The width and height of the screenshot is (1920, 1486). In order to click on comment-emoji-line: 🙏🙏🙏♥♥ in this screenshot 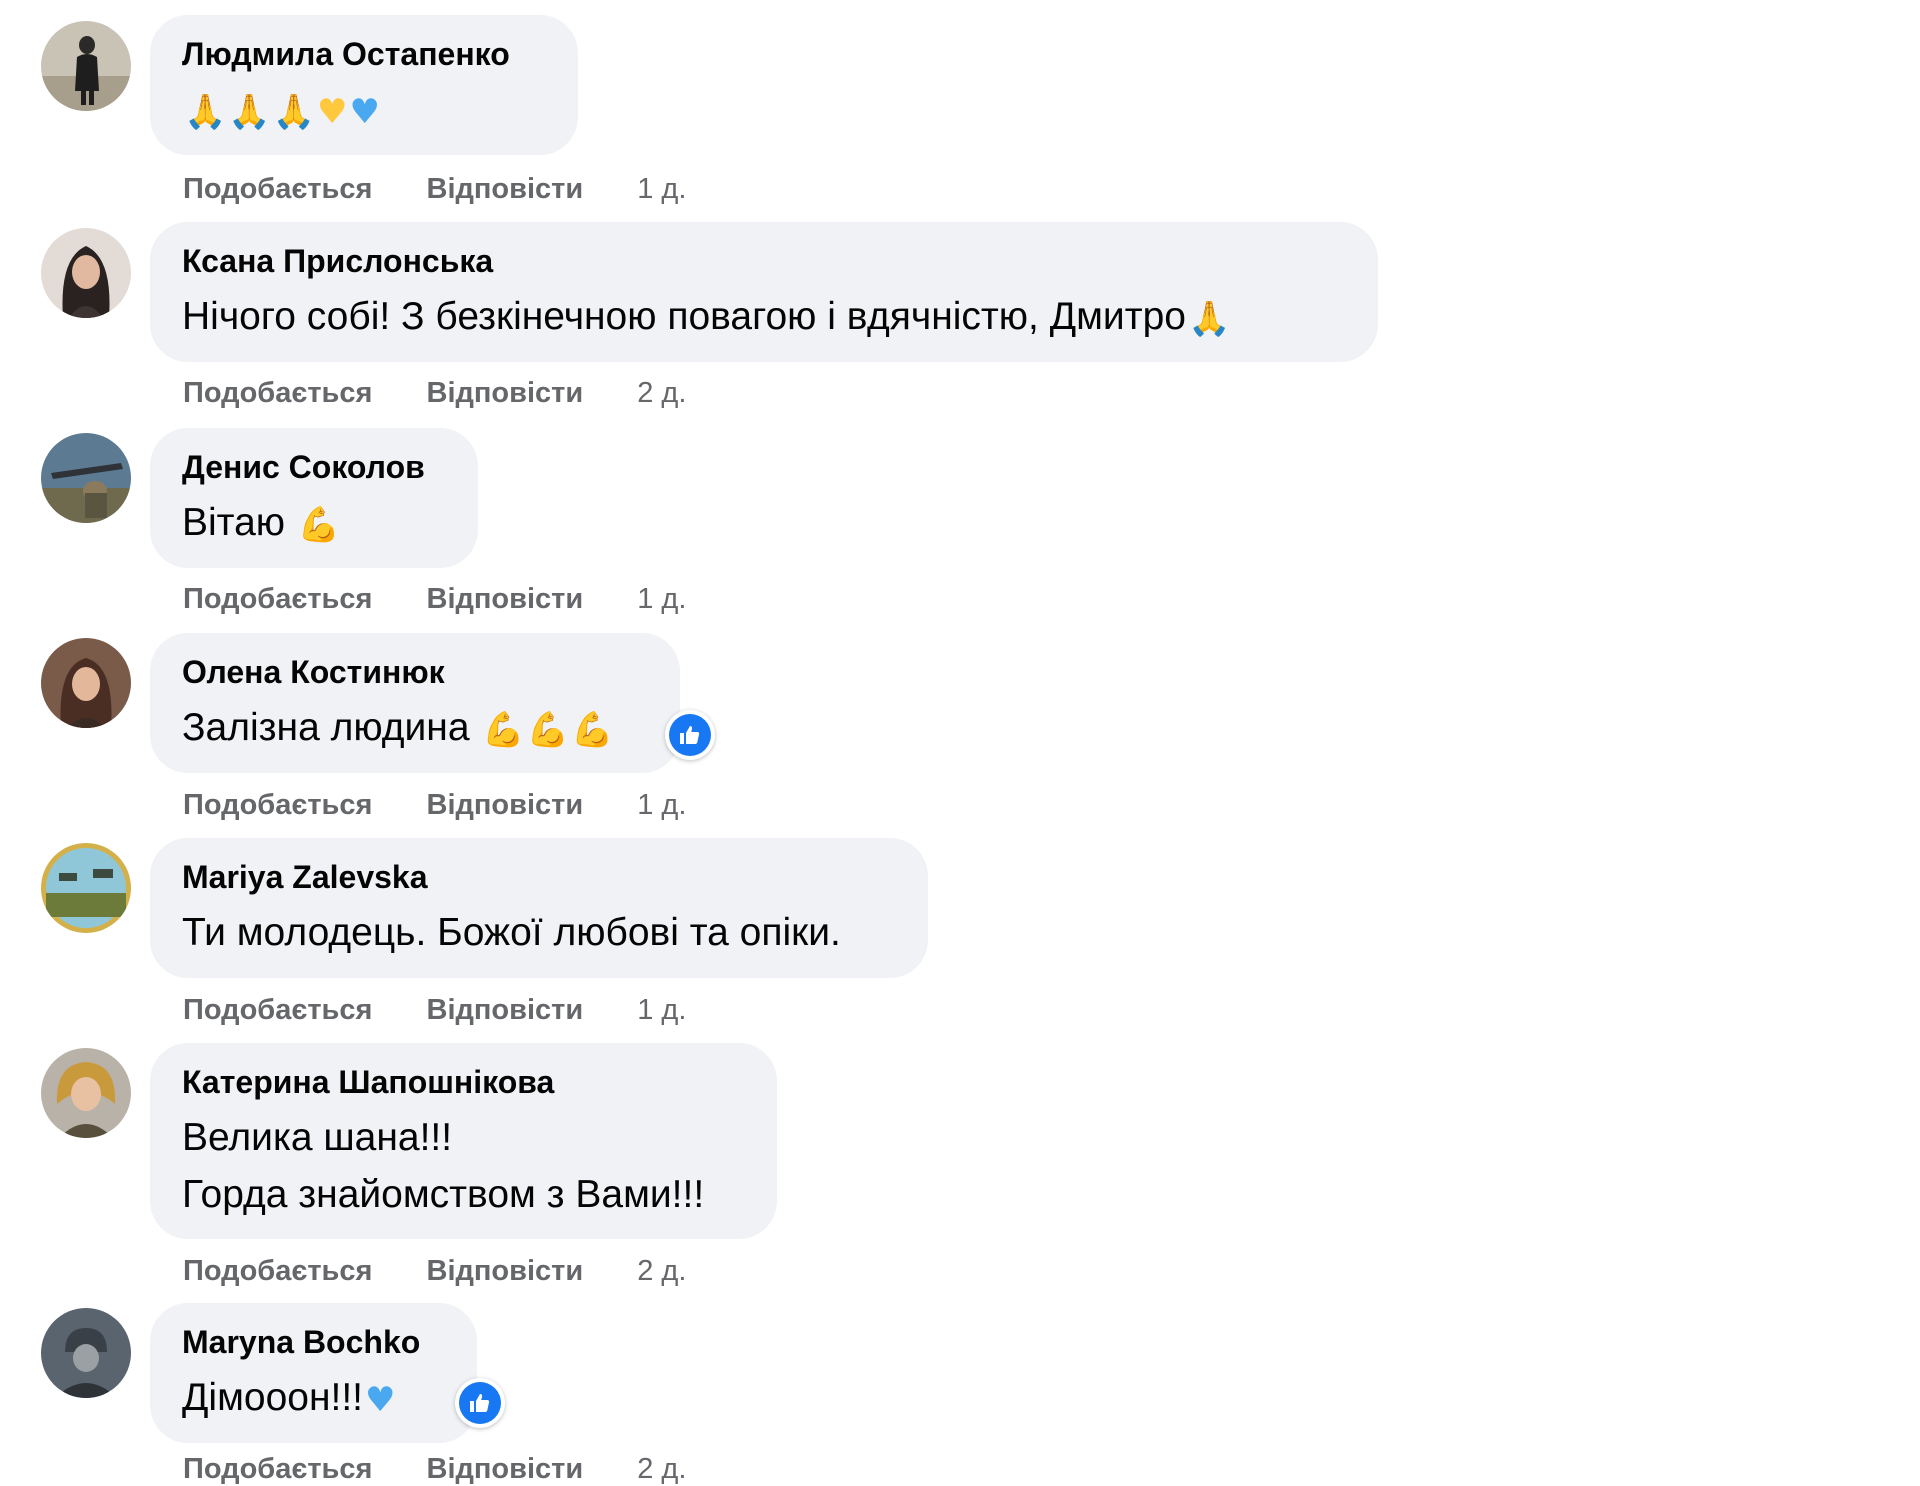, I will do `click(364, 109)`.